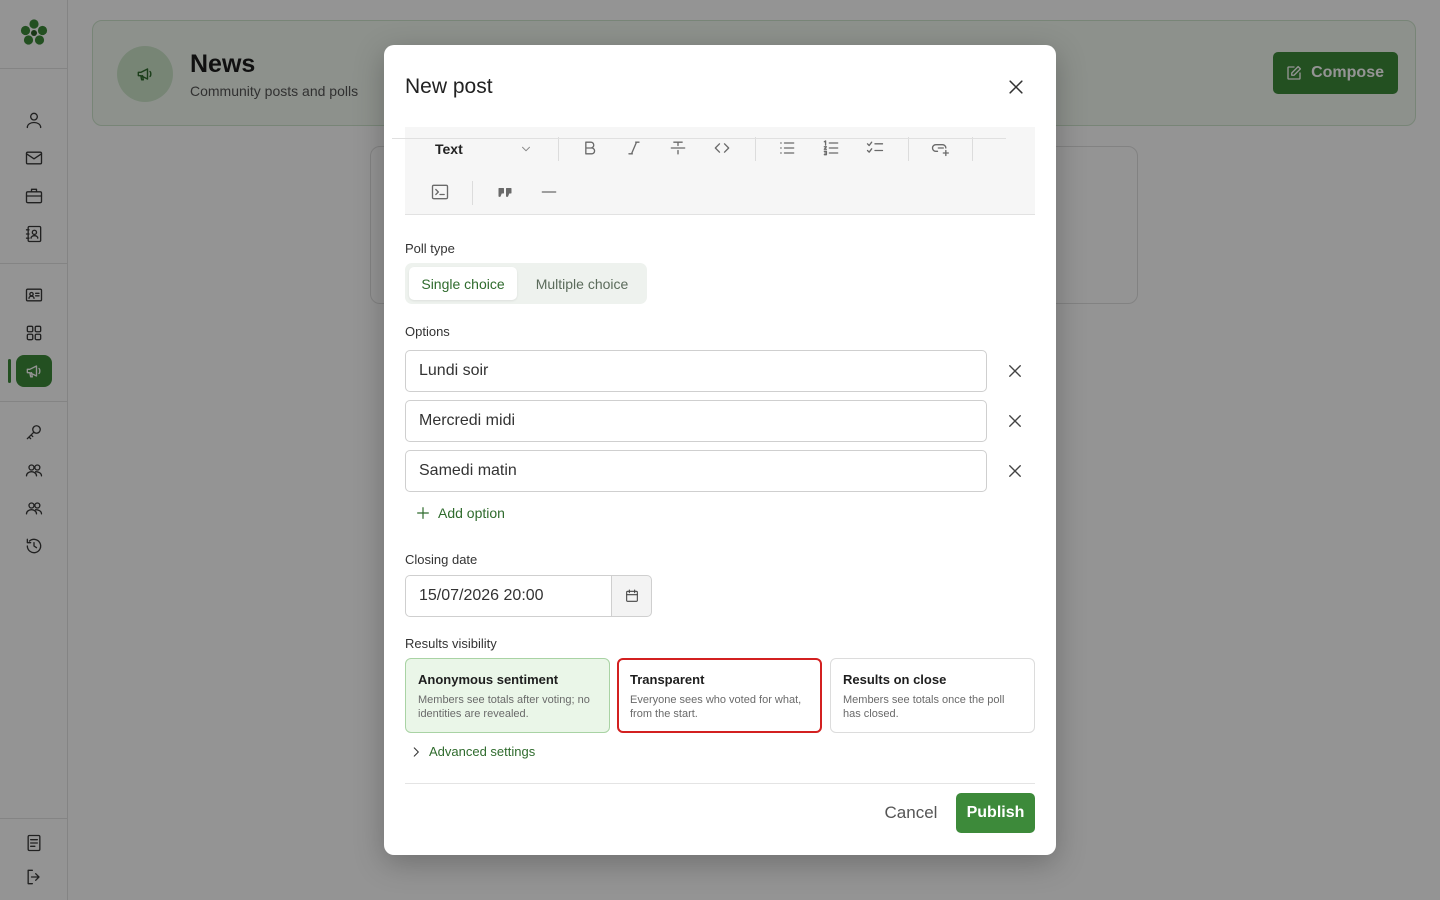 Image resolution: width=1440 pixels, height=900 pixels. What do you see at coordinates (430, 248) in the screenshot?
I see `poll-type-label: Poll type` at bounding box center [430, 248].